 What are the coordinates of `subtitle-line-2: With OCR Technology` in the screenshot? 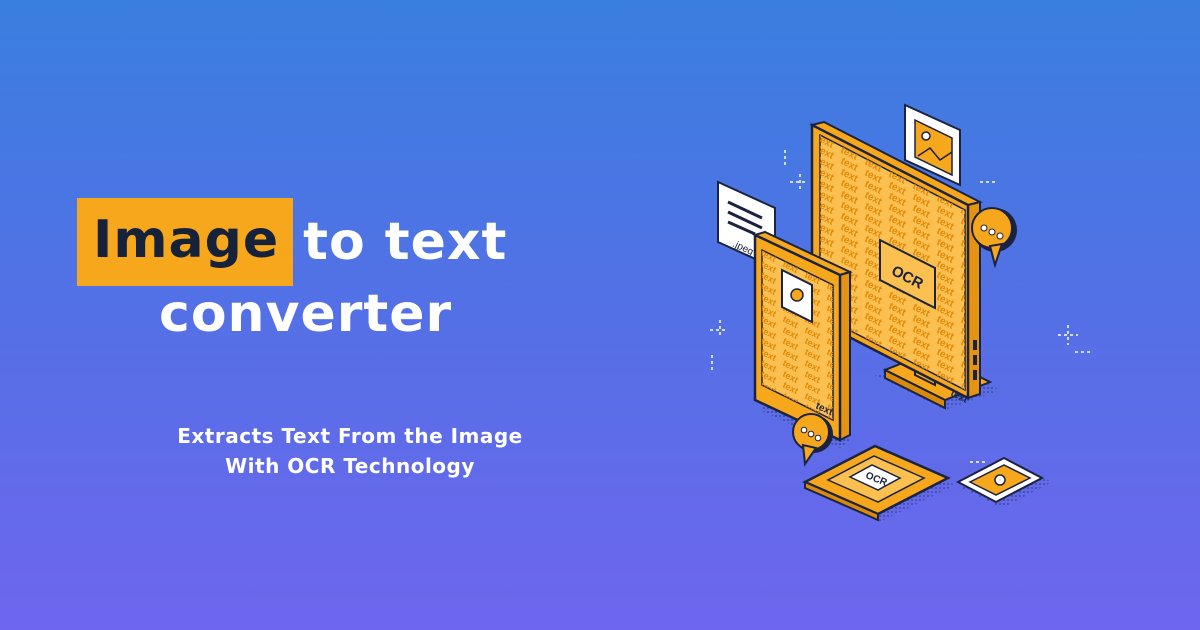 It's located at (350, 466).